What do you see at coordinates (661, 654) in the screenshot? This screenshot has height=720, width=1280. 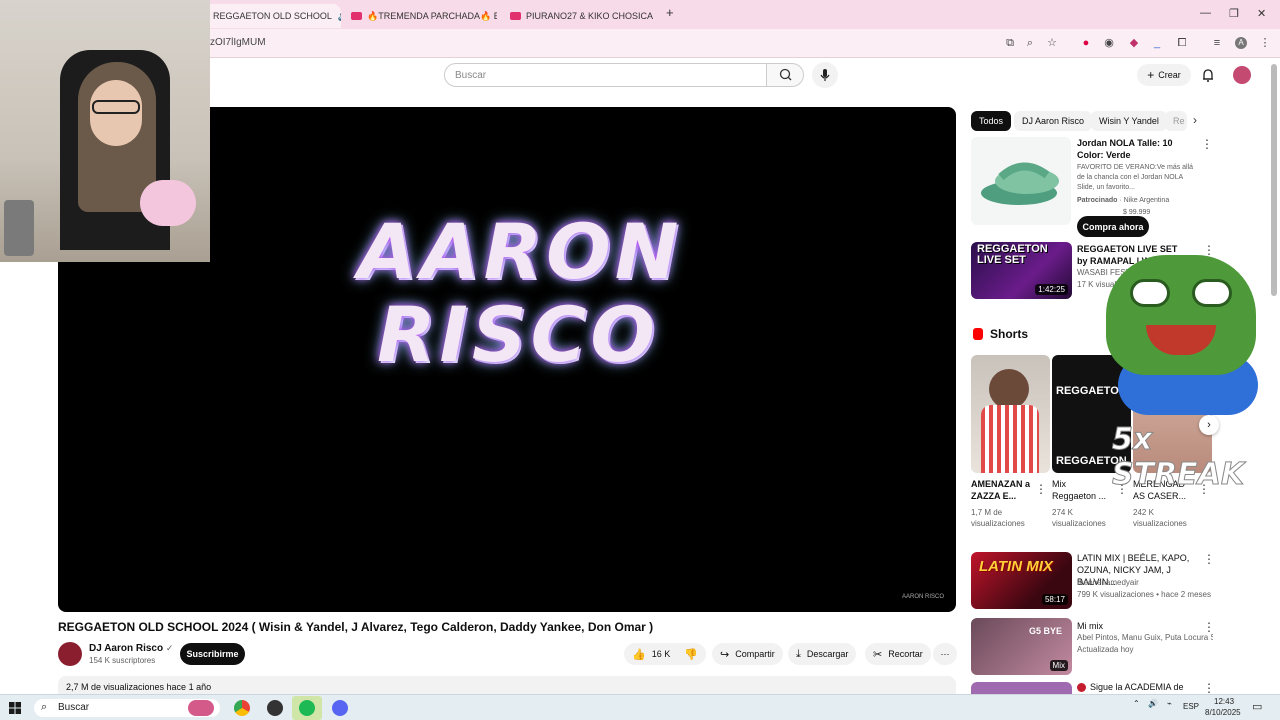 I see `like-count: 16 K` at bounding box center [661, 654].